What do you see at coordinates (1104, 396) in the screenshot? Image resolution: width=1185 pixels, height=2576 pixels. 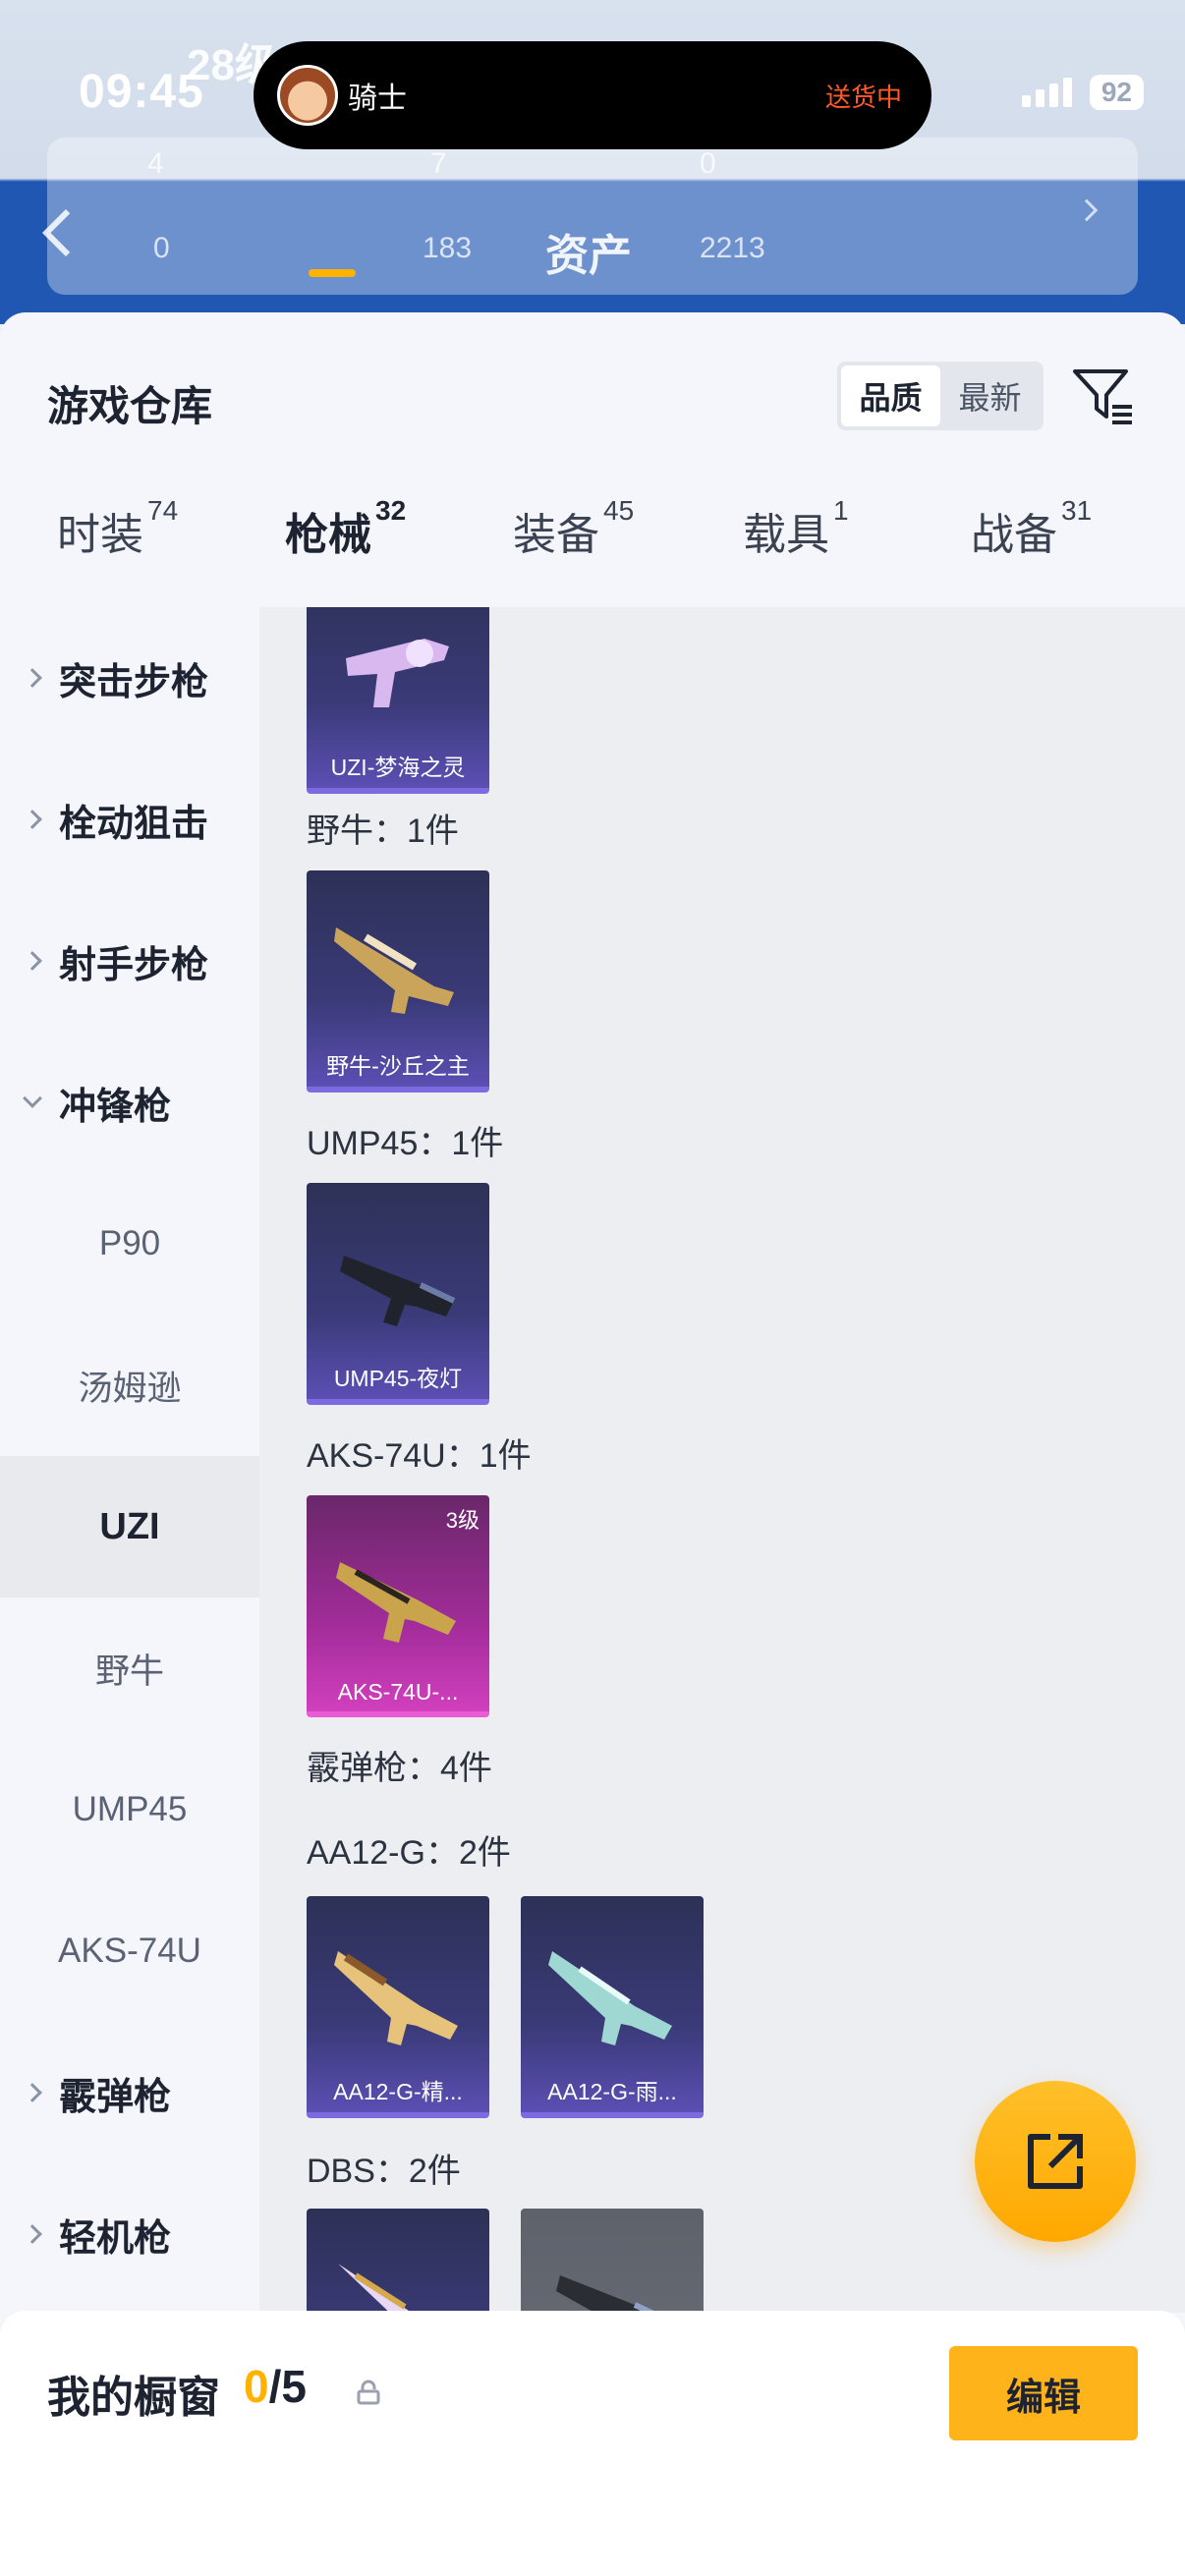 I see `filter-icon` at bounding box center [1104, 396].